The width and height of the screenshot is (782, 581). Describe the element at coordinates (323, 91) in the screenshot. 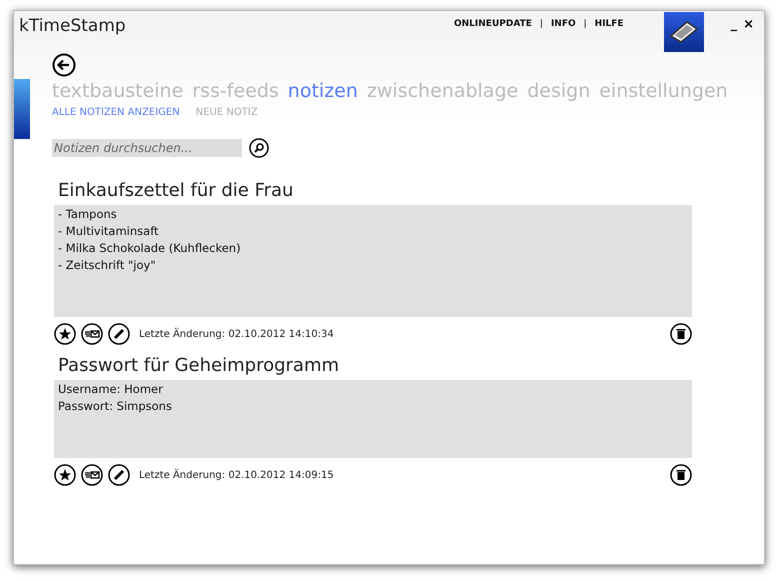

I see `nav-tab: notizen` at that location.